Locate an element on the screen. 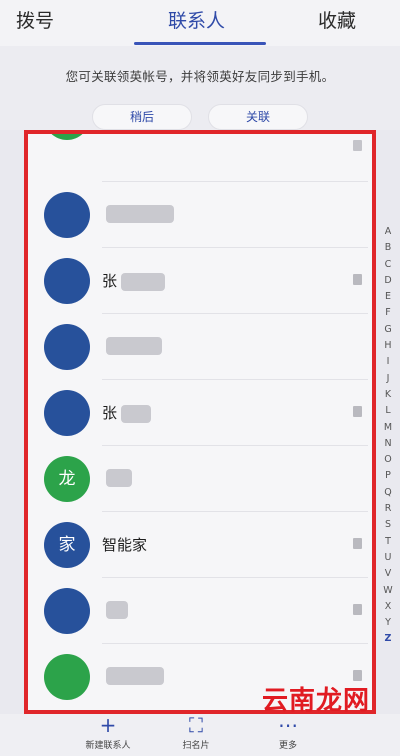  index-letter-k: K is located at coordinates (388, 397).